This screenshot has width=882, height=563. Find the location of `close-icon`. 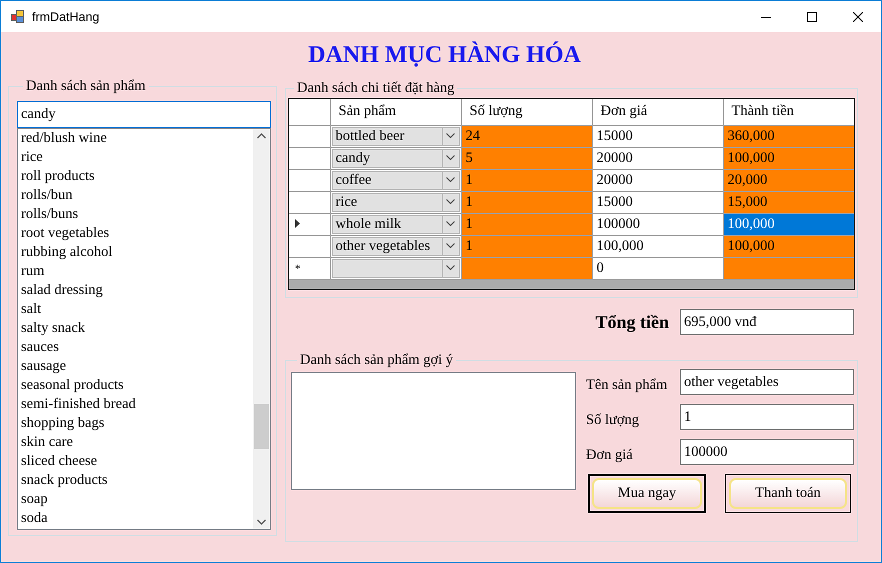

close-icon is located at coordinates (858, 17).